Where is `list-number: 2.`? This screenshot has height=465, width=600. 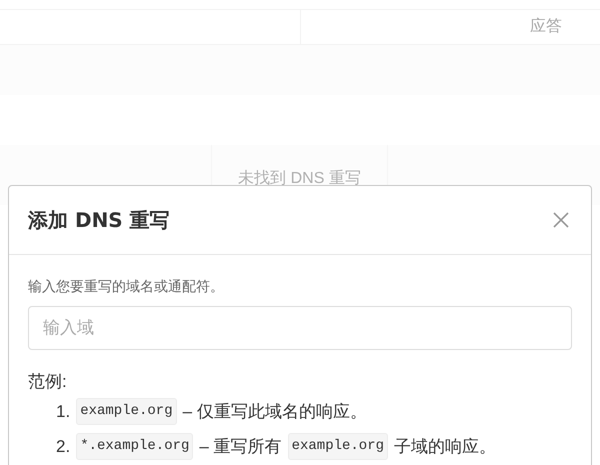
list-number: 2. is located at coordinates (63, 447).